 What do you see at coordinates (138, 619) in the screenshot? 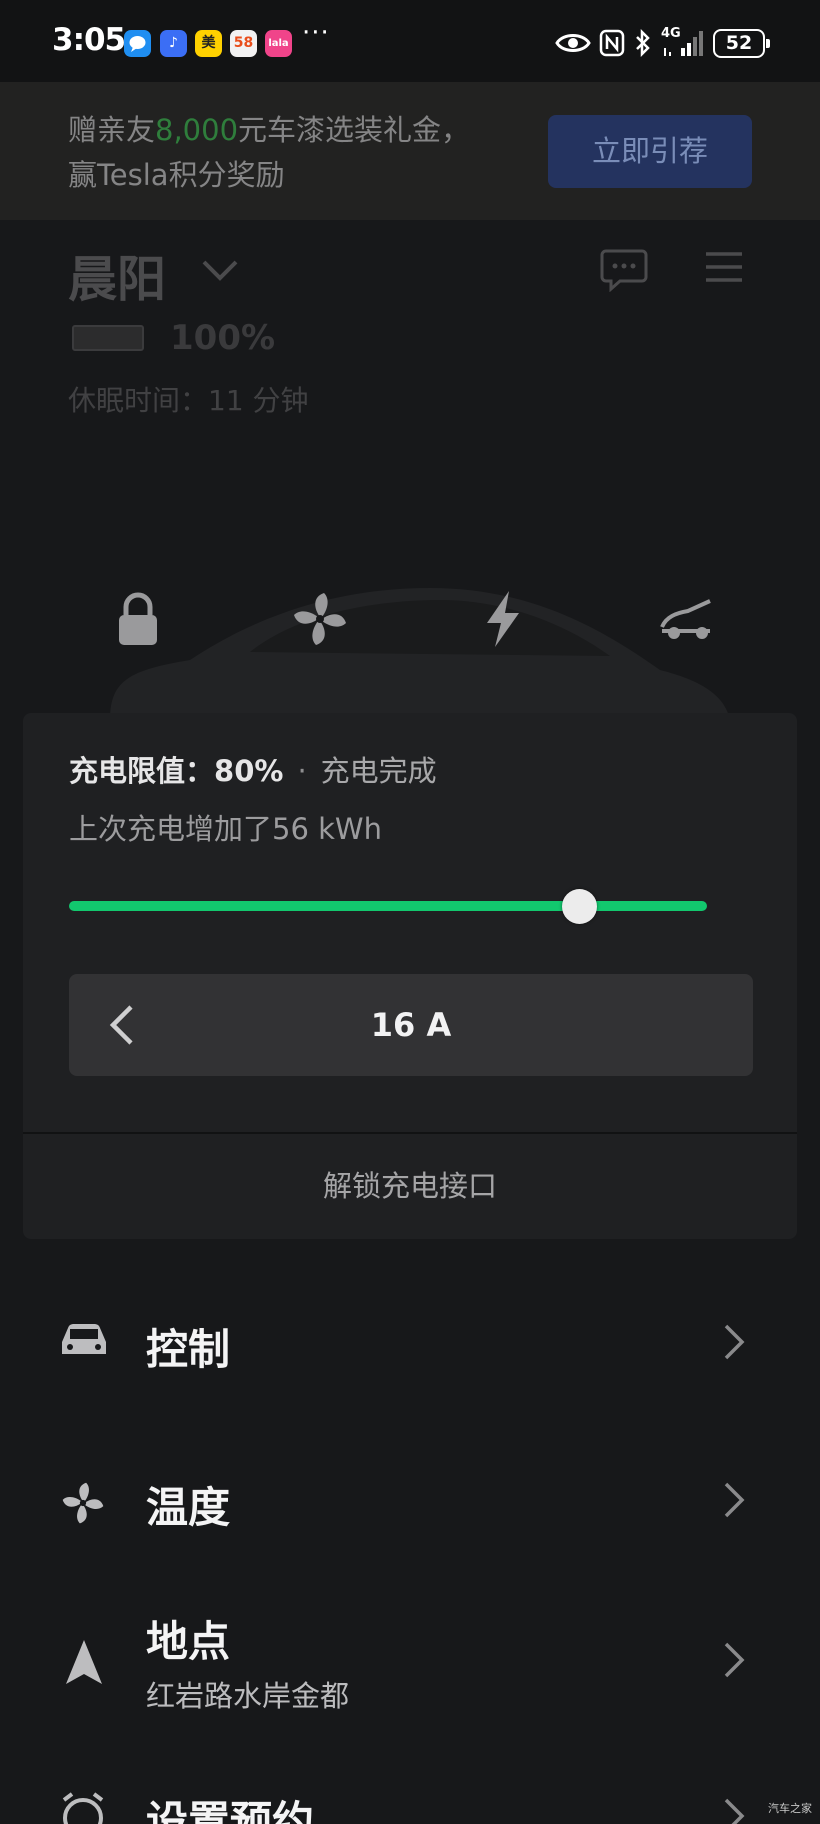
I see `lock-icon` at bounding box center [138, 619].